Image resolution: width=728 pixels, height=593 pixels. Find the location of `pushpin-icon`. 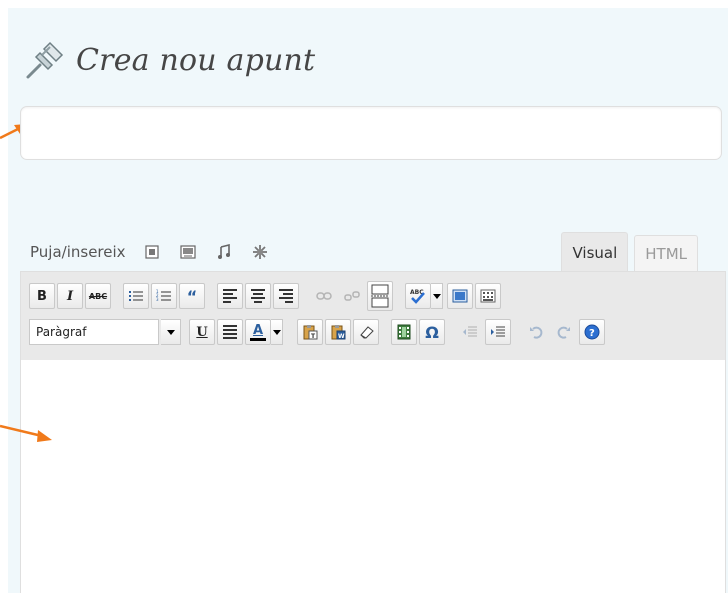

pushpin-icon is located at coordinates (45, 60).